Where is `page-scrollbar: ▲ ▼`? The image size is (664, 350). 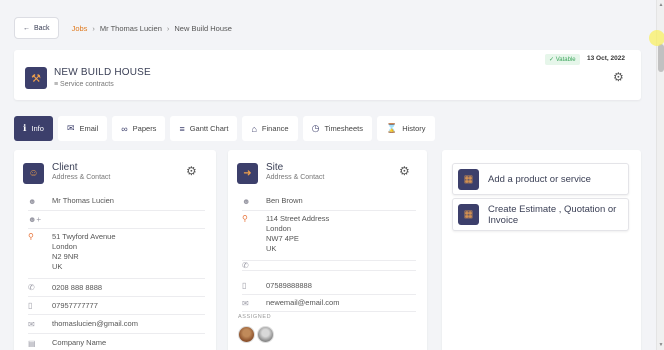 page-scrollbar: ▲ ▼ is located at coordinates (660, 175).